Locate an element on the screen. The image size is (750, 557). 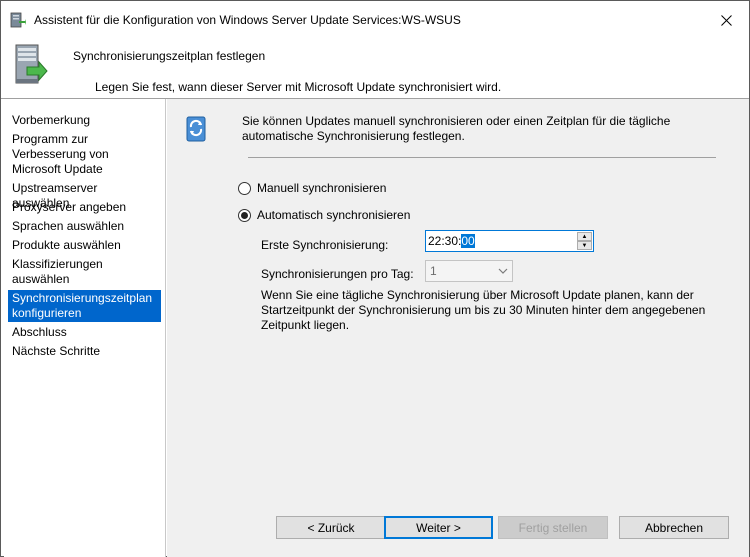
radio-manual-sync: Manuell synchronisieren is located at coordinates (312, 188).